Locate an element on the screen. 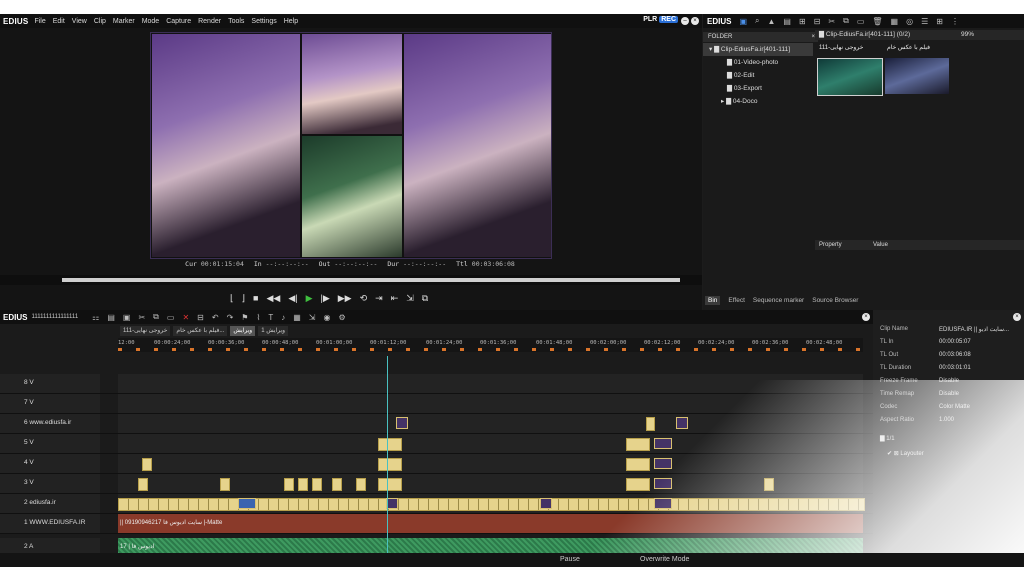  set-in-icon: ⌊ is located at coordinates (232, 298).